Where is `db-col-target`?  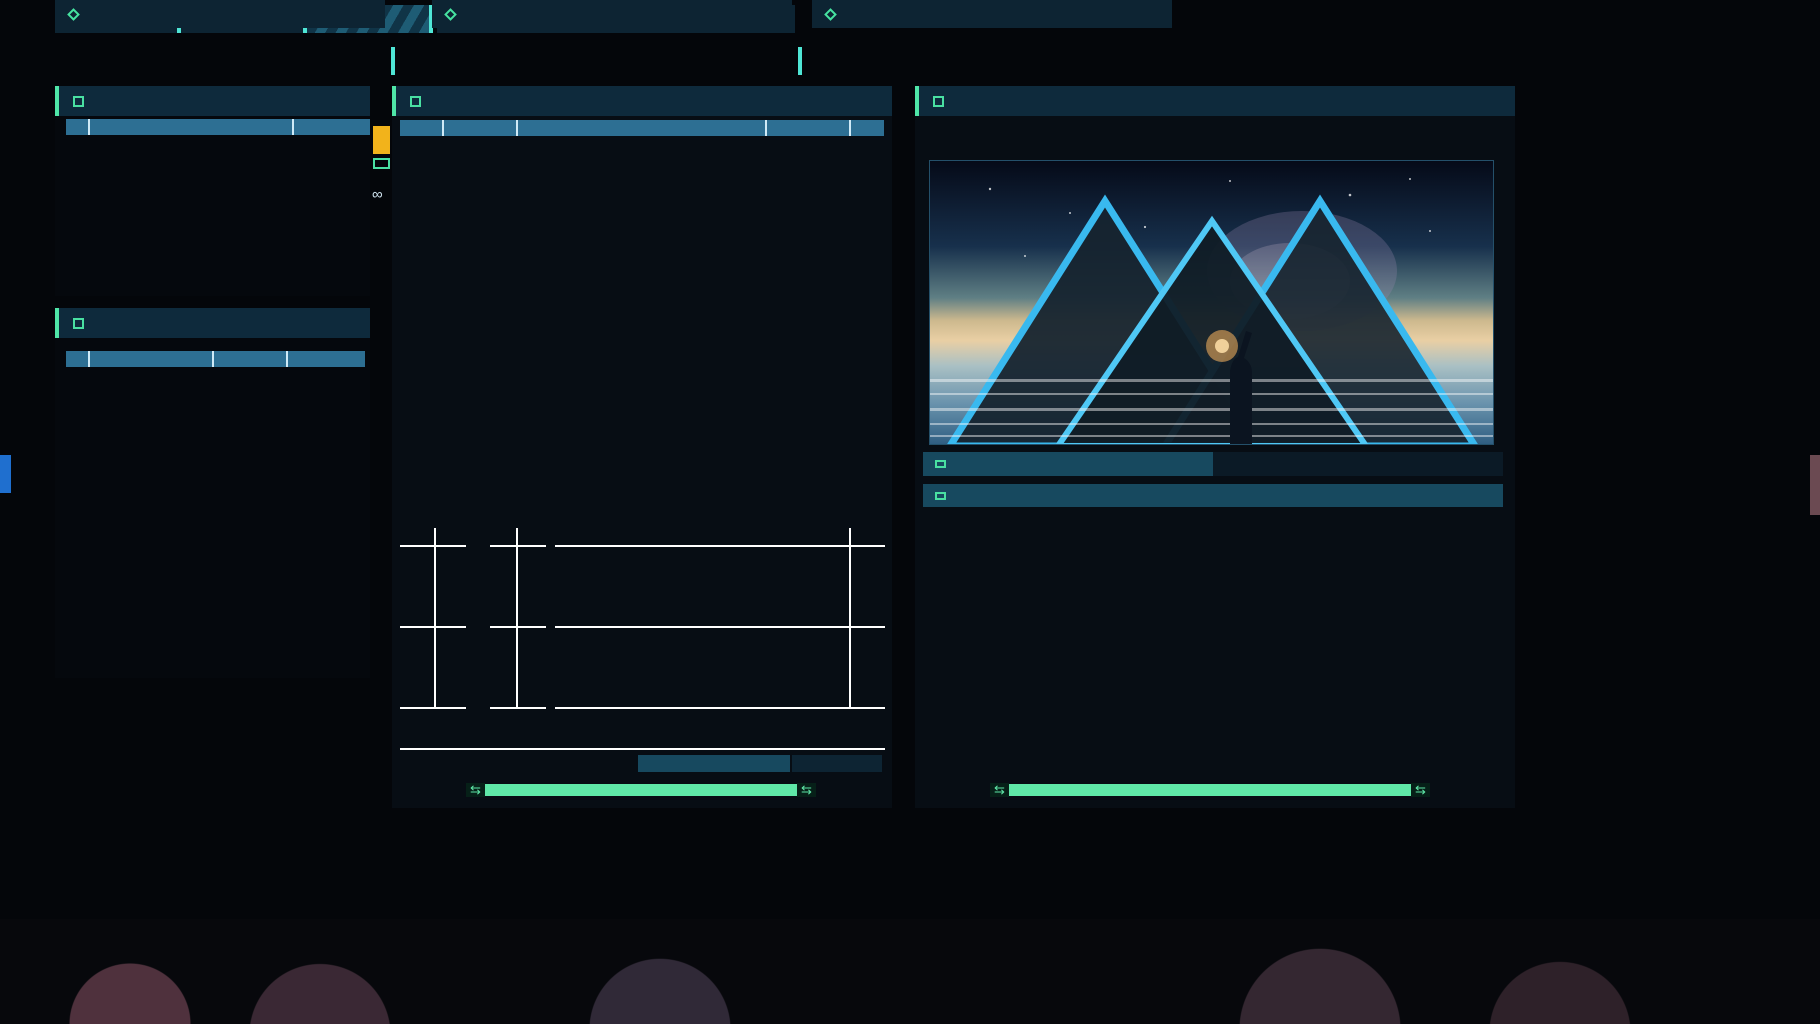
db-col-target is located at coordinates (479, 128).